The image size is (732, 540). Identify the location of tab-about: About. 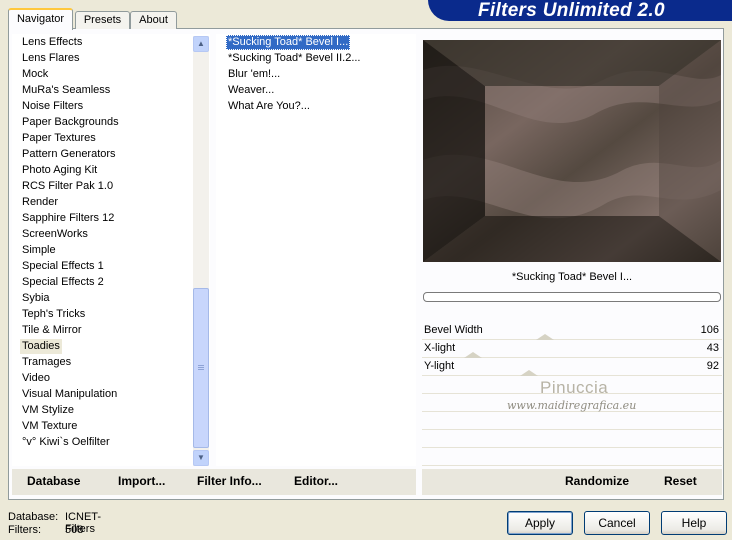
(153, 20).